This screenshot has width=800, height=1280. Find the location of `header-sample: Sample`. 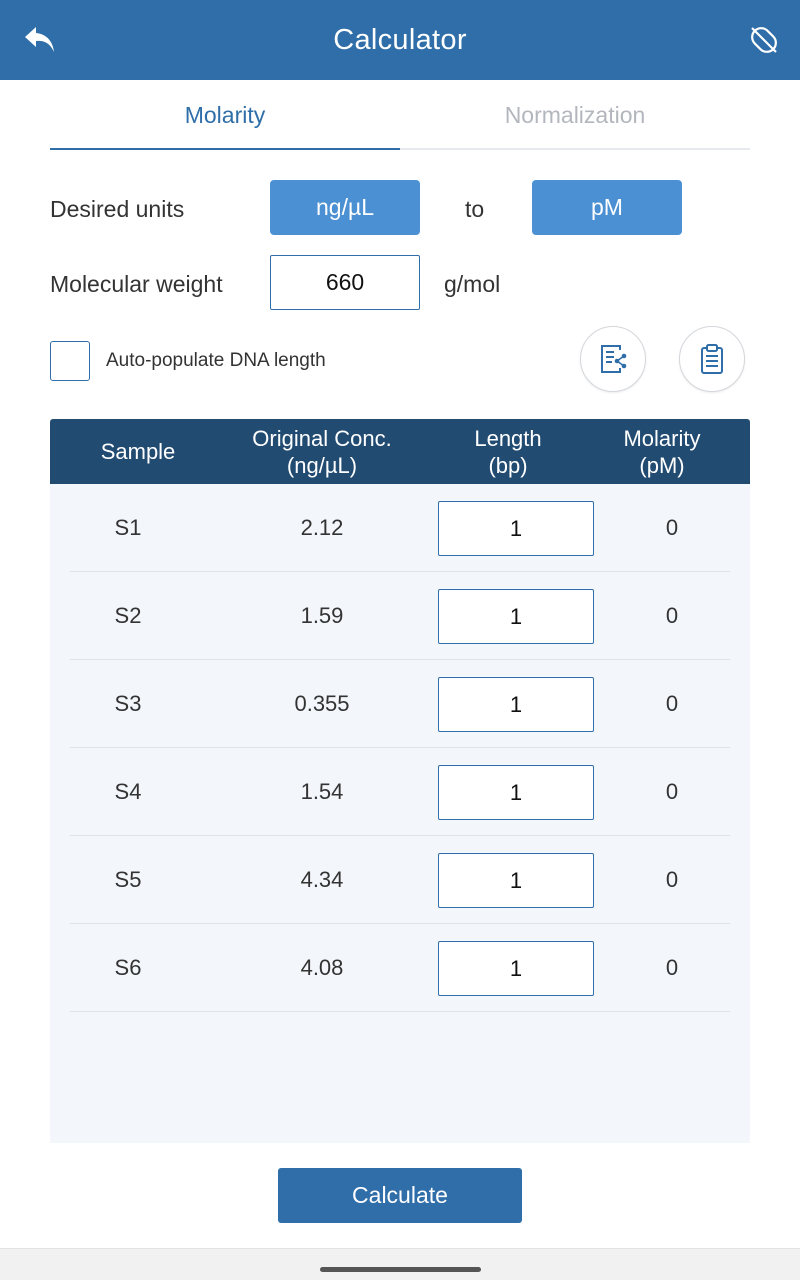

header-sample: Sample is located at coordinates (138, 451).